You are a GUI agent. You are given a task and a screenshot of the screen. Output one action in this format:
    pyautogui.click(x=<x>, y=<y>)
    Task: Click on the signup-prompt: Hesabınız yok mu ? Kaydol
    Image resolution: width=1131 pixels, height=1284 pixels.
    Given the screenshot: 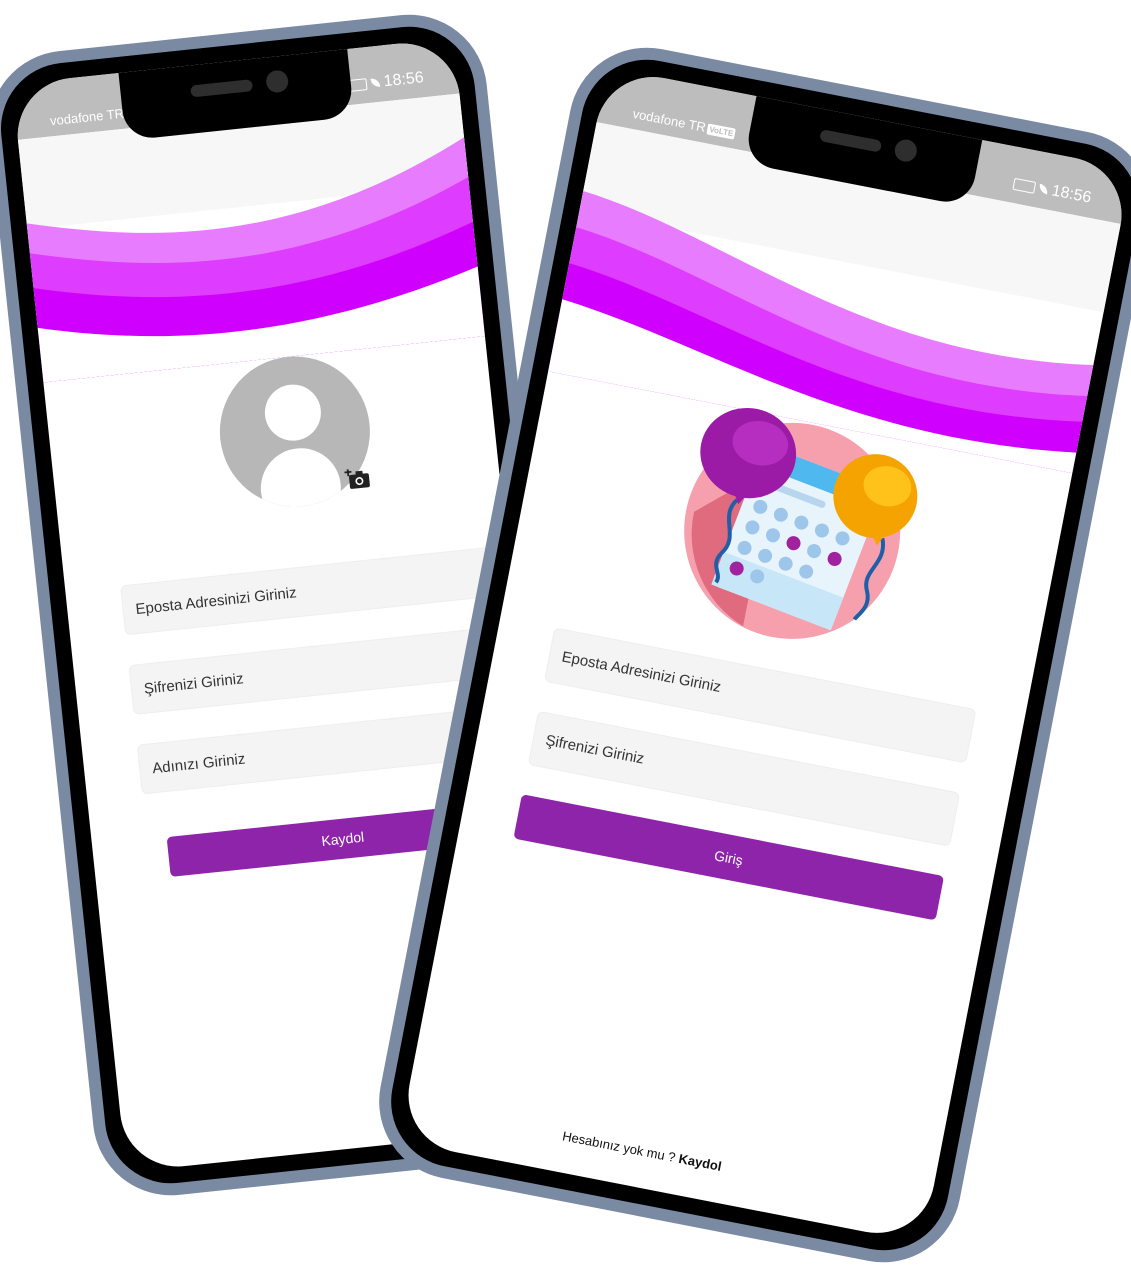 What is the action you would take?
    pyautogui.click(x=642, y=1151)
    